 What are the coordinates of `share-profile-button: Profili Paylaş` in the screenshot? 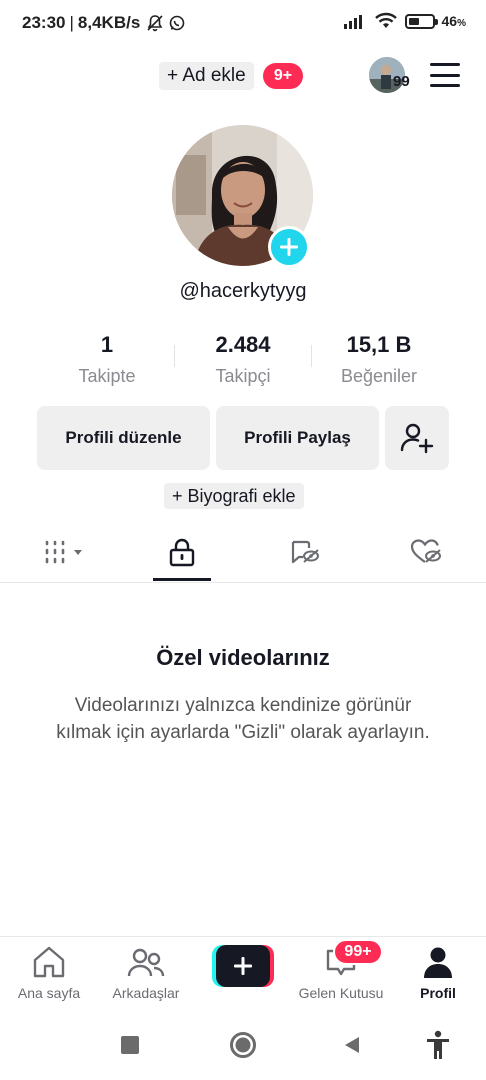 It's located at (297, 438).